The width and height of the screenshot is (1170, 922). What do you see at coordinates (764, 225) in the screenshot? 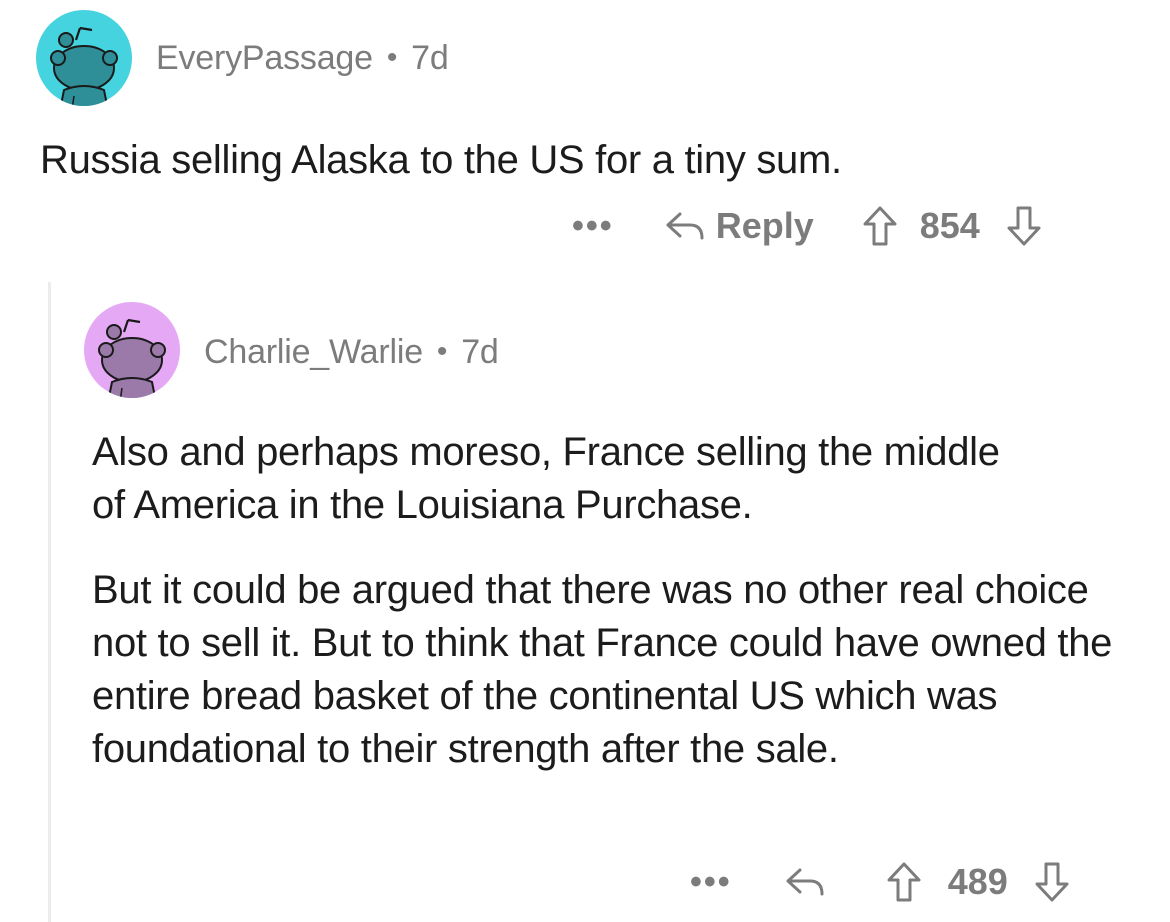
I see `reply-label: Reply` at bounding box center [764, 225].